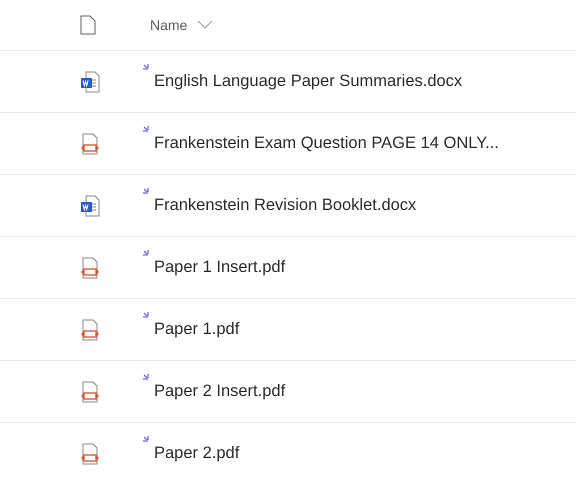  Describe the element at coordinates (308, 81) in the screenshot. I see `file-name-link: English Language Paper Summaries.docx` at that location.